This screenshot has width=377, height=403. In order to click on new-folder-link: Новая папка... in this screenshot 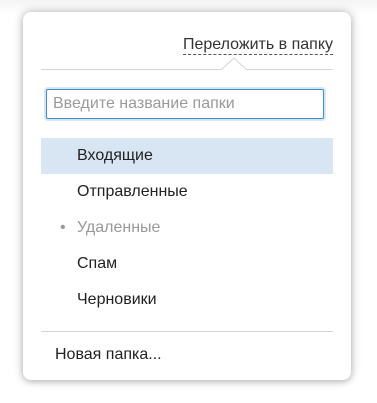, I will do `click(108, 355)`.